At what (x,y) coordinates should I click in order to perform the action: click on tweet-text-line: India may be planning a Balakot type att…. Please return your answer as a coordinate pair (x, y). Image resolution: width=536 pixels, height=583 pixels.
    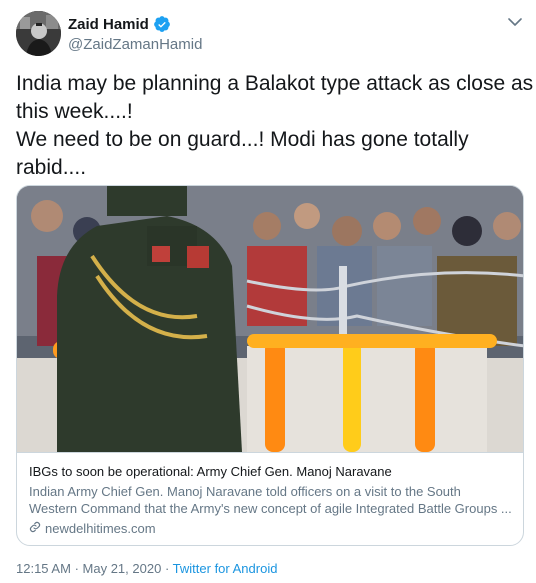
    Looking at the image, I should click on (275, 83).